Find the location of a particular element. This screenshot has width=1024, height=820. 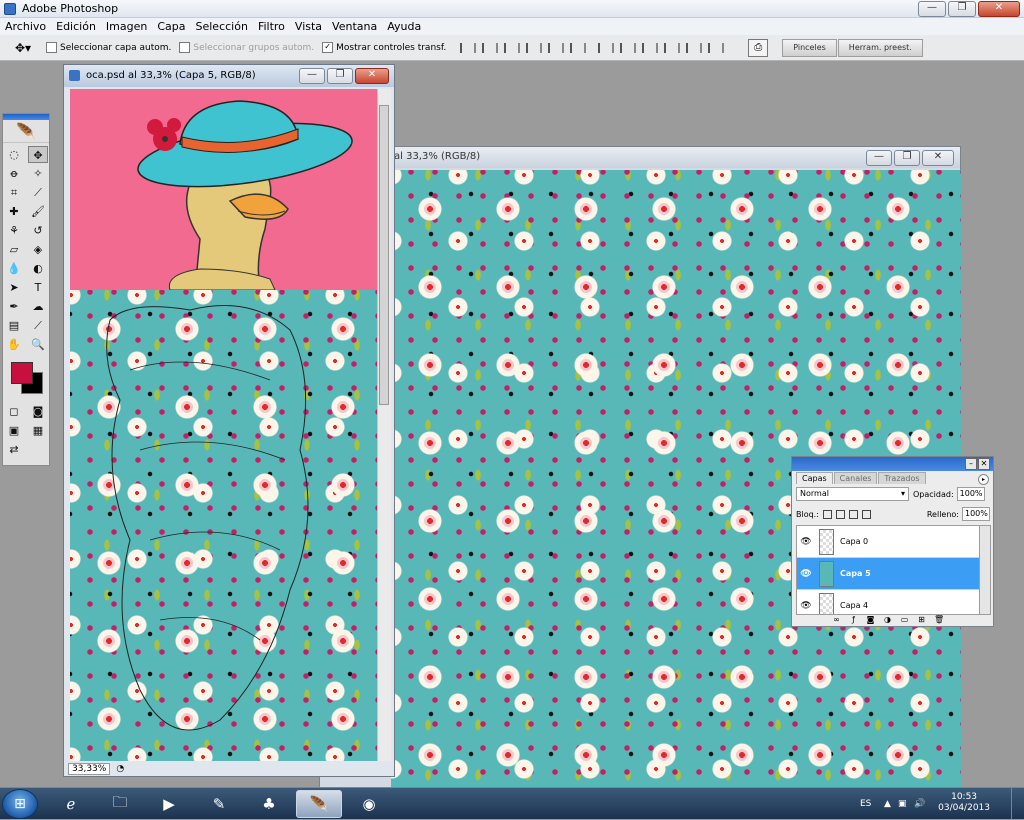

layers-list-scrollbar is located at coordinates (985, 570).